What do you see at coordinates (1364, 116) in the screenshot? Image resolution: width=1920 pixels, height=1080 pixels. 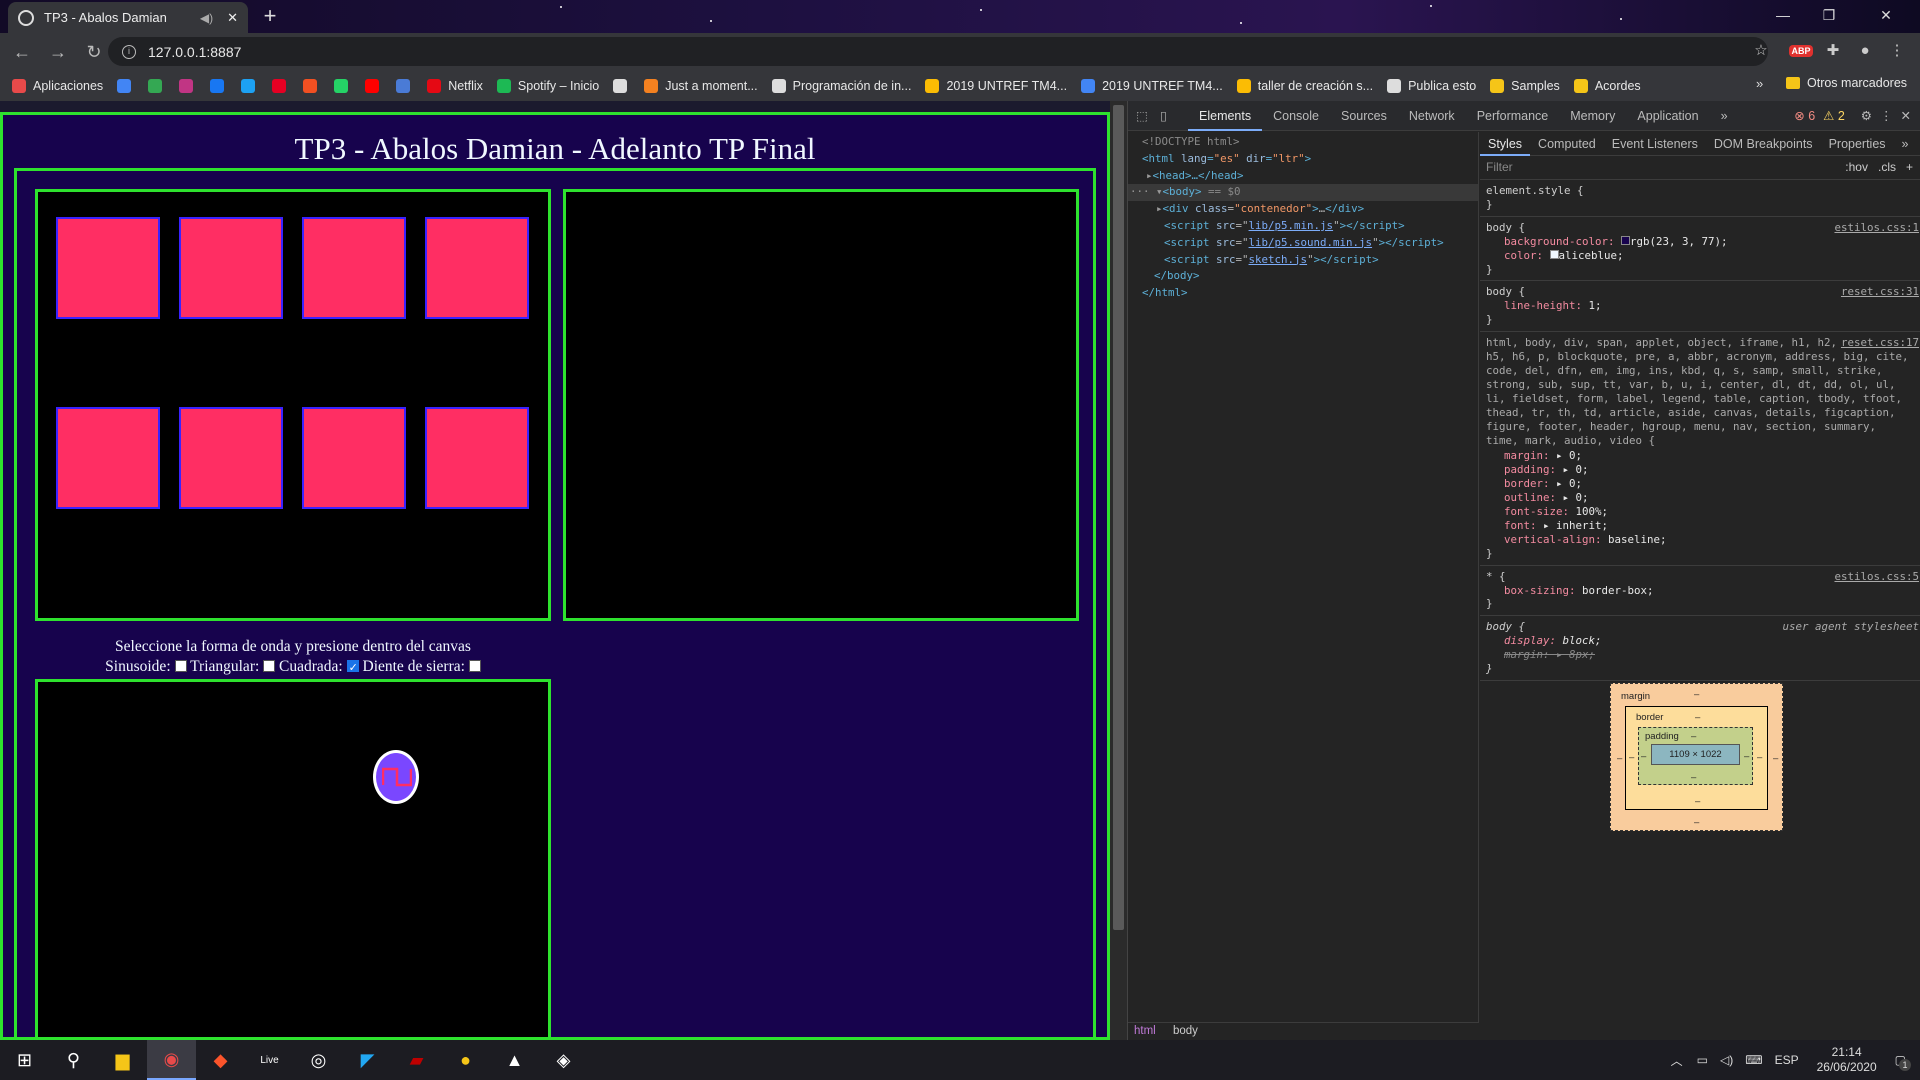 I see `devtools-tab: Sources` at bounding box center [1364, 116].